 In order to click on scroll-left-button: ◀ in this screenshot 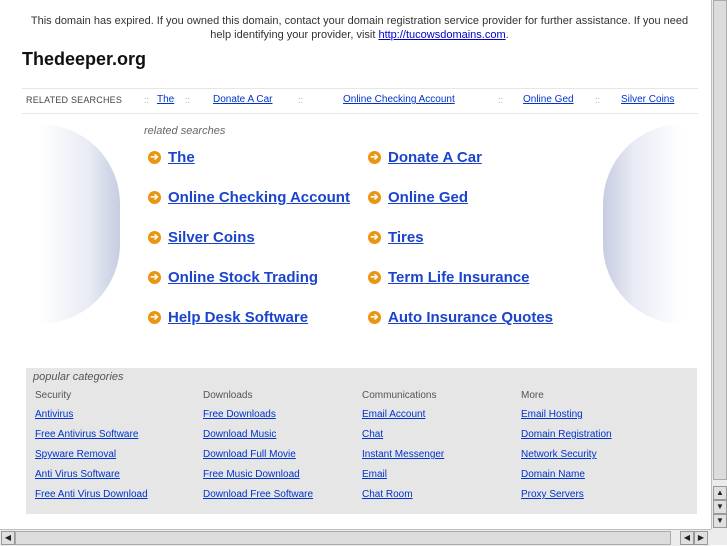, I will do `click(8, 538)`.